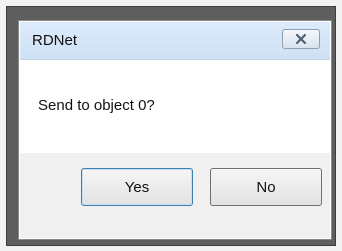 The width and height of the screenshot is (342, 251). Describe the element at coordinates (266, 187) in the screenshot. I see `no-button: No` at that location.